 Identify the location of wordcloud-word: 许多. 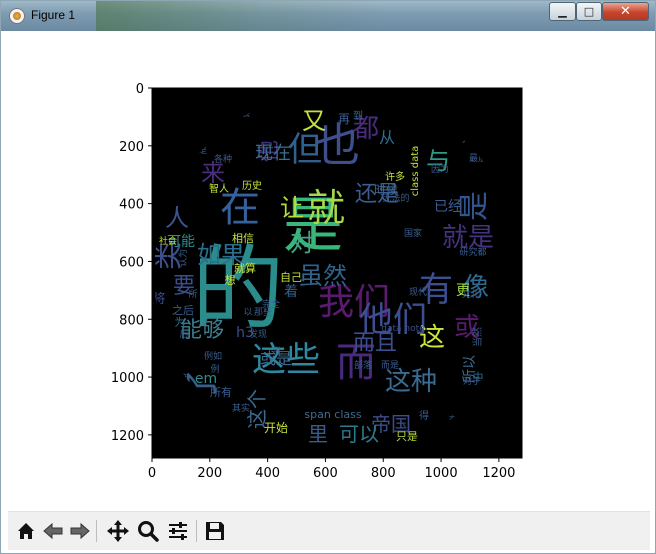
(395, 176).